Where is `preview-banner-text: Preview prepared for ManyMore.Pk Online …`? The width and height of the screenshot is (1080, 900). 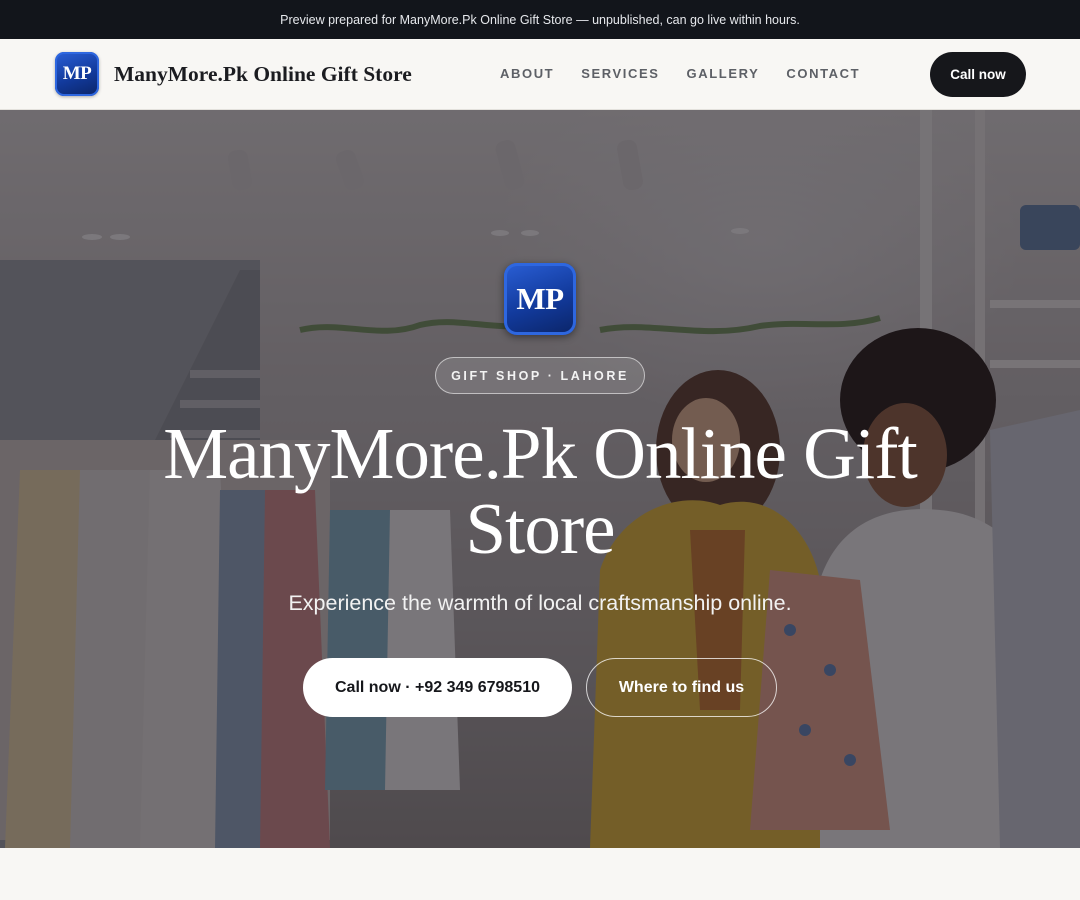
preview-banner-text: Preview prepared for ManyMore.Pk Online … is located at coordinates (540, 19).